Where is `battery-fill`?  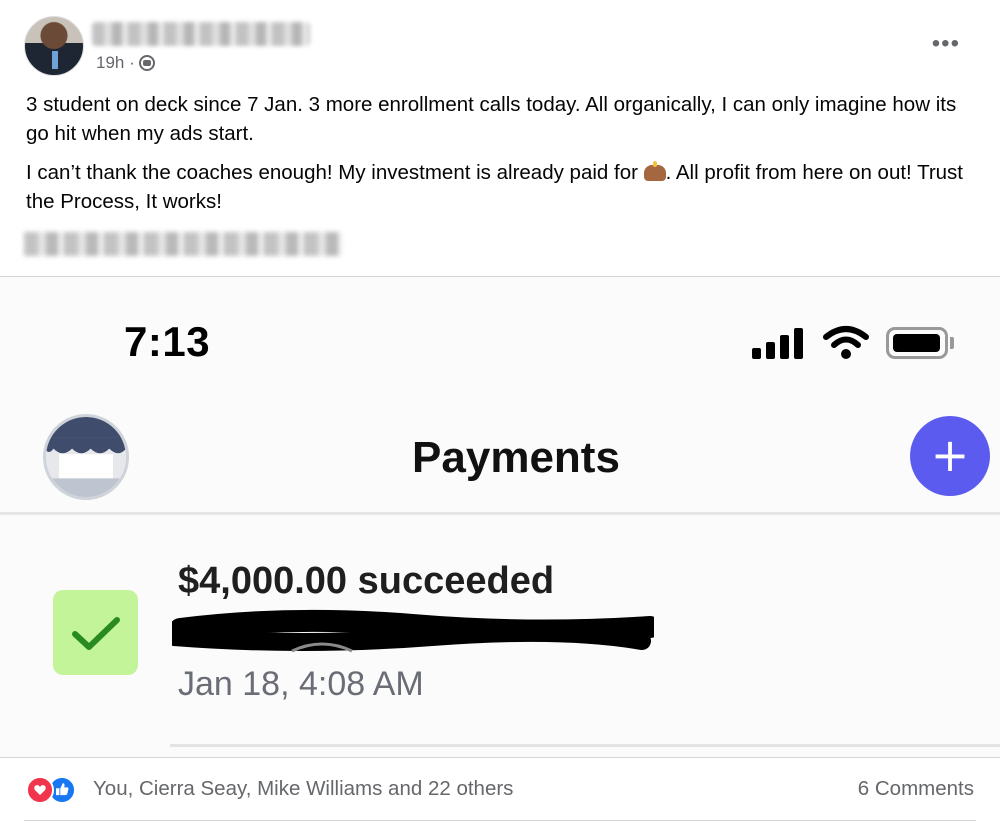
battery-fill is located at coordinates (916, 343).